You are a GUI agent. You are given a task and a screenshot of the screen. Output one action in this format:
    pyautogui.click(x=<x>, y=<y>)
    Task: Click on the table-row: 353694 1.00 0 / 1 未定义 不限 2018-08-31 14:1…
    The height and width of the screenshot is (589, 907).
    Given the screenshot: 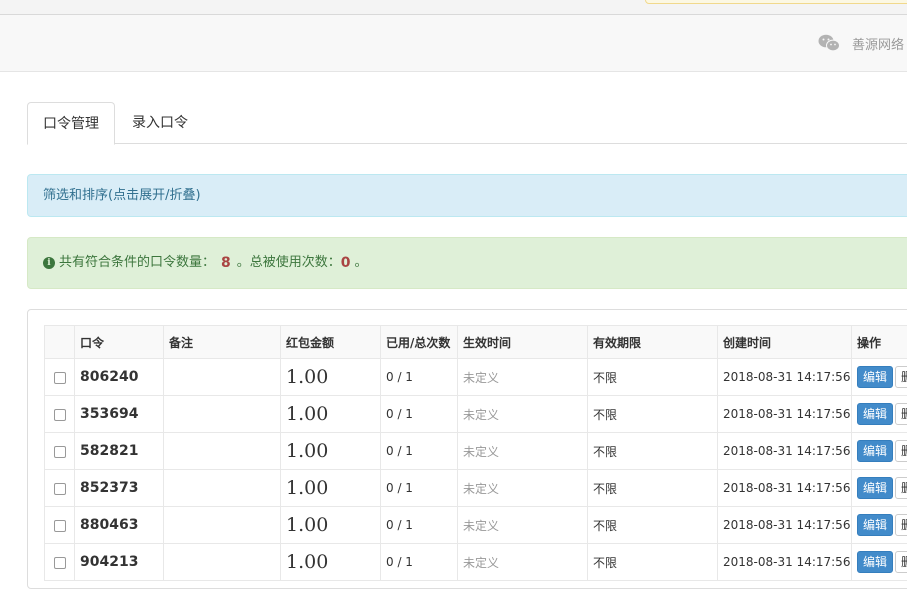 What is the action you would take?
    pyautogui.click(x=476, y=414)
    